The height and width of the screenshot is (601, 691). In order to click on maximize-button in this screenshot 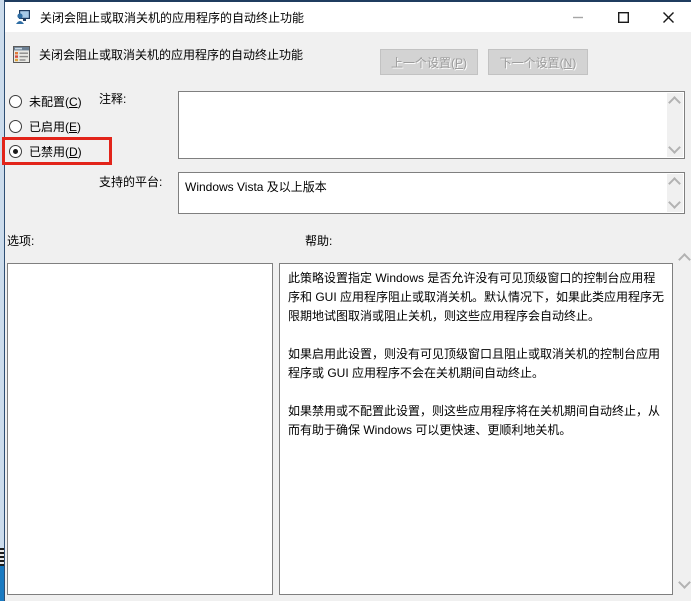, I will do `click(623, 17)`.